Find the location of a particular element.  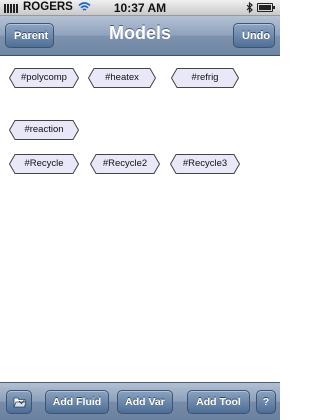

model-node-label: #heatex is located at coordinates (122, 77).